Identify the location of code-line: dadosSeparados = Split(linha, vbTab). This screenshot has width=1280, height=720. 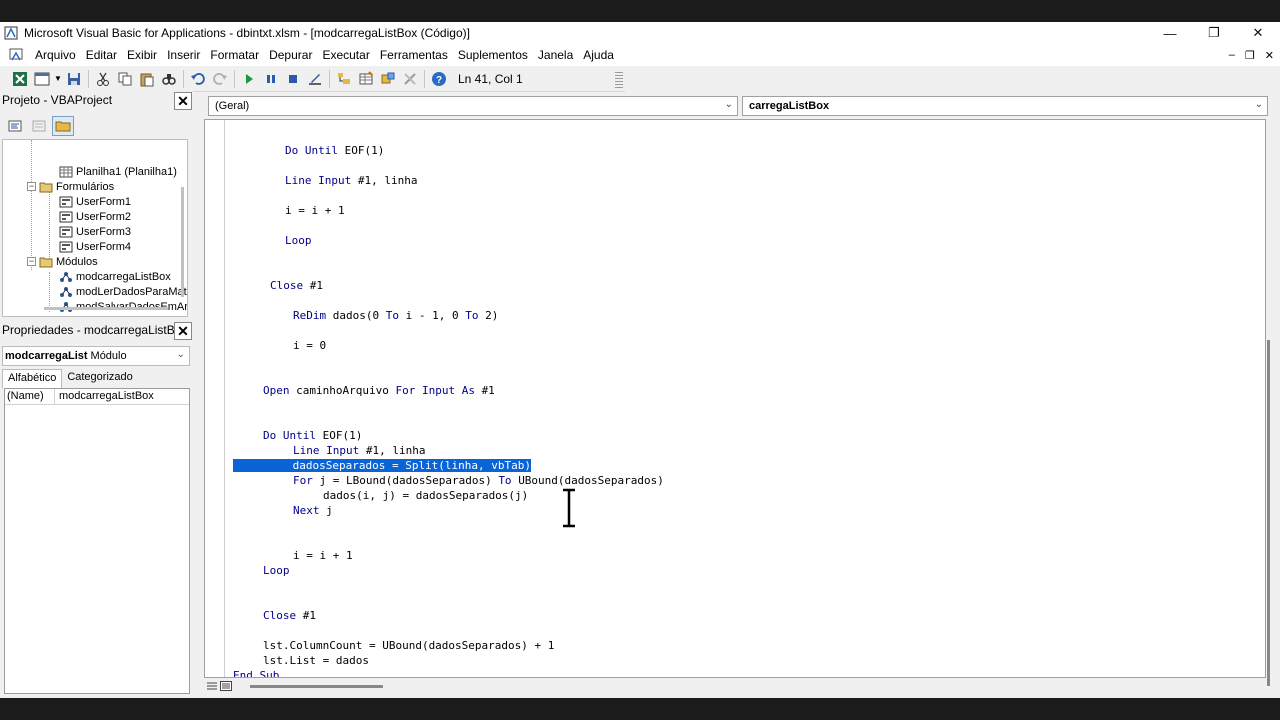
(382, 466).